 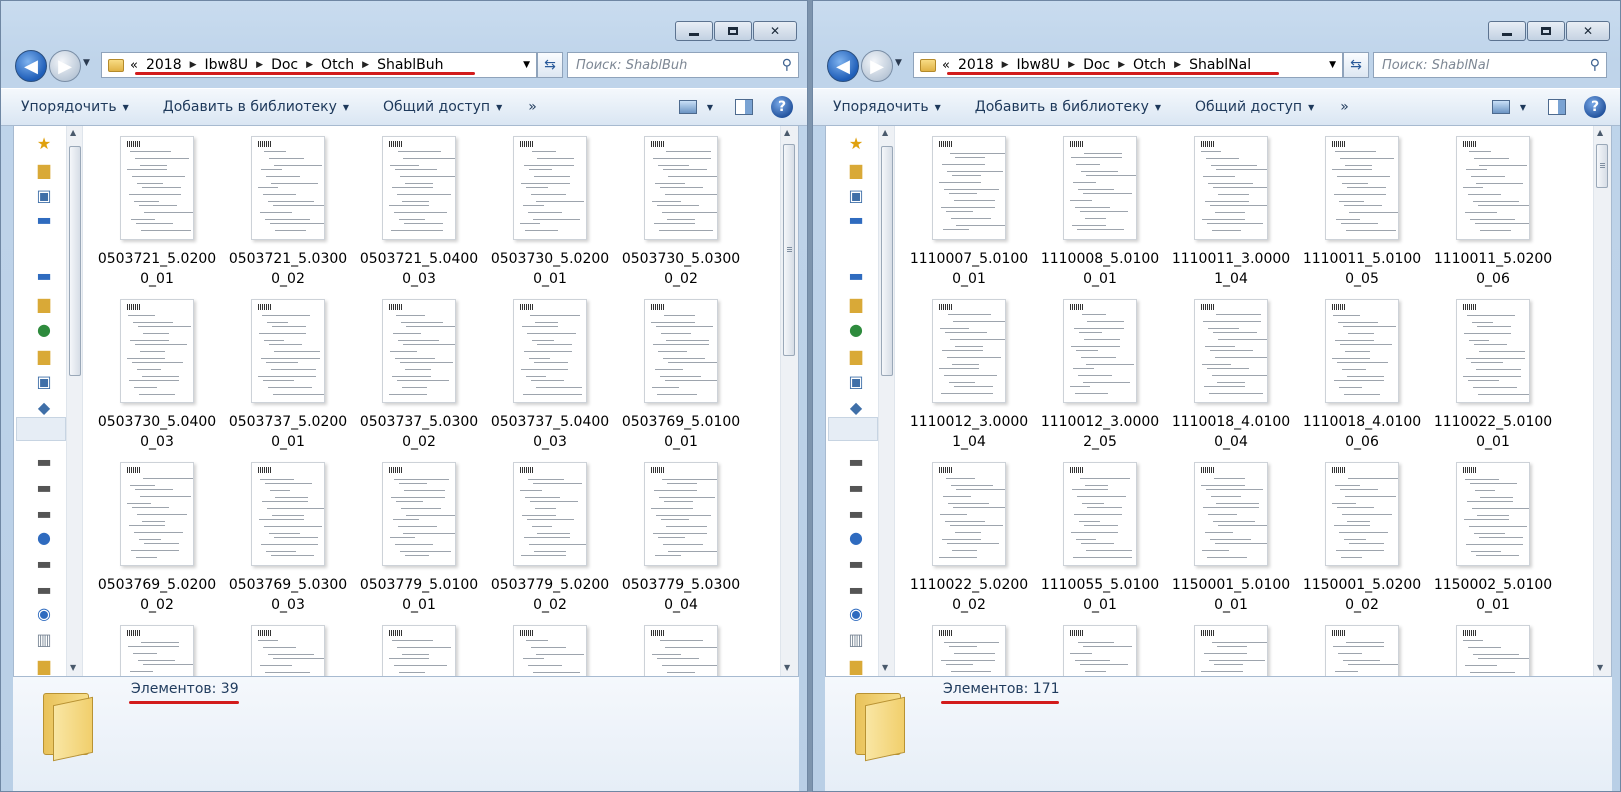 What do you see at coordinates (1493, 543) in the screenshot?
I see `file-item: 1150002_5.01000_01` at bounding box center [1493, 543].